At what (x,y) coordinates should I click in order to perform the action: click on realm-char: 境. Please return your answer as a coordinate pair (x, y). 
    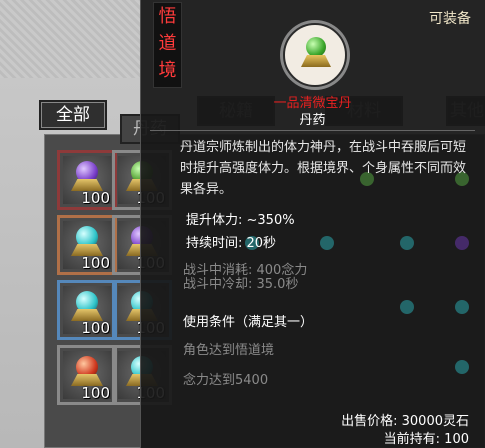
    Looking at the image, I should click on (167, 70).